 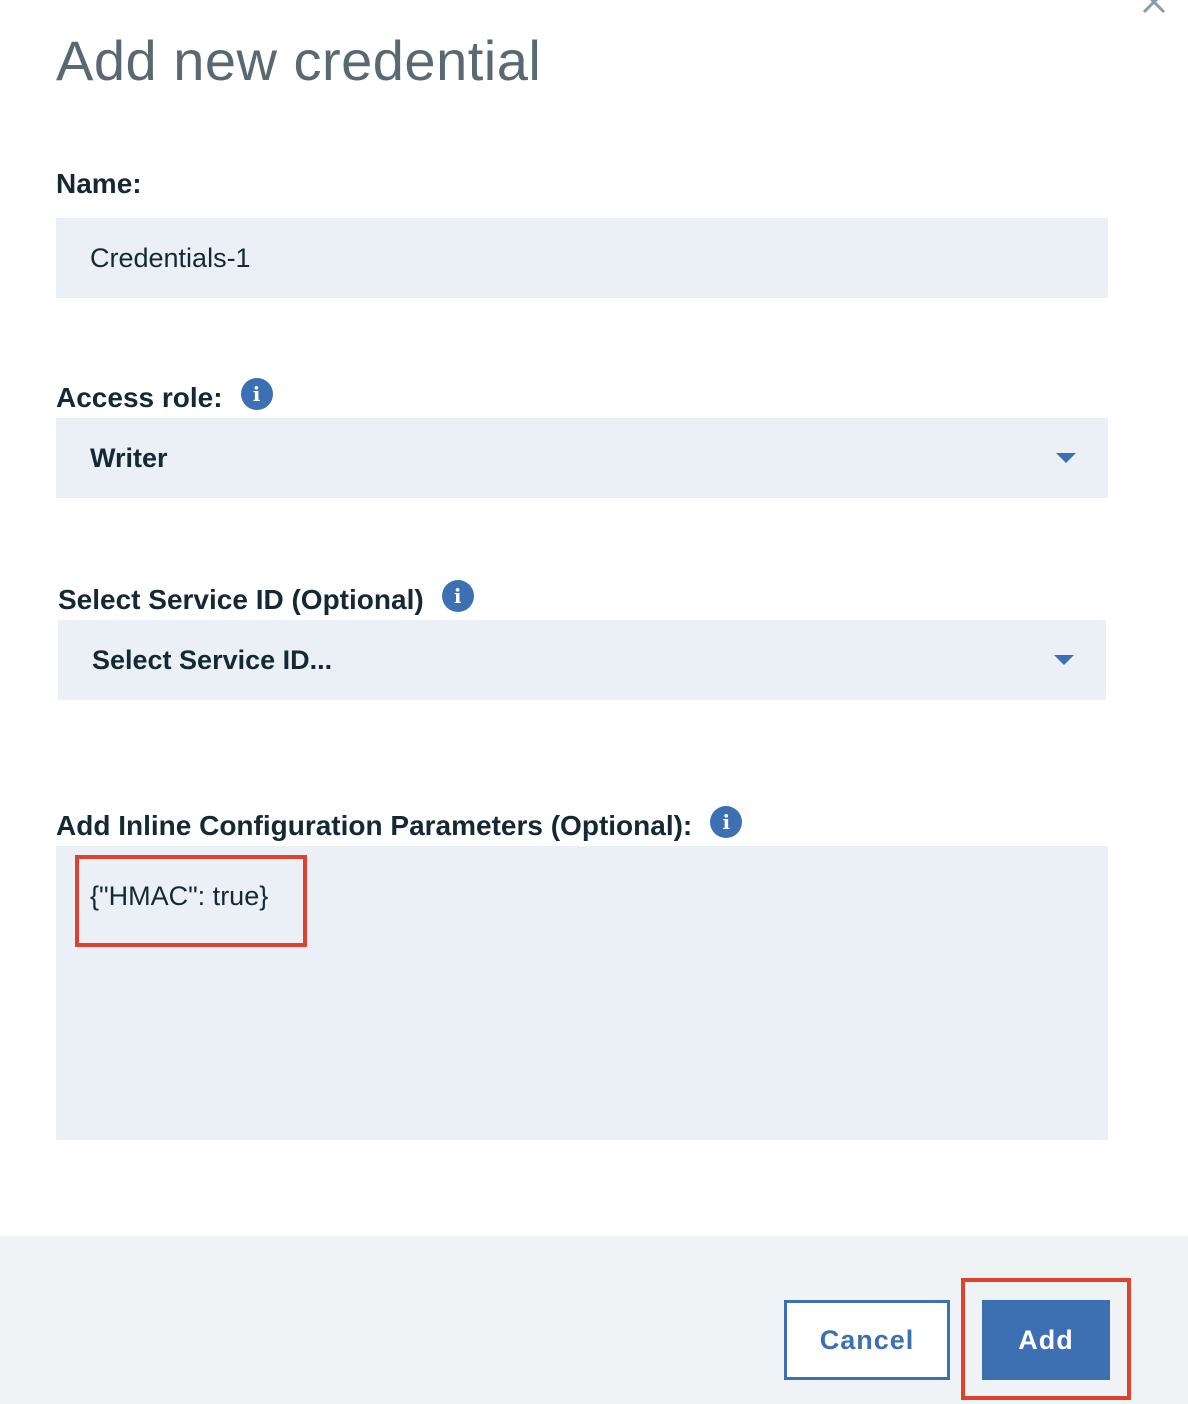 I want to click on dialog-footer: Cancel Add, so click(x=594, y=1320).